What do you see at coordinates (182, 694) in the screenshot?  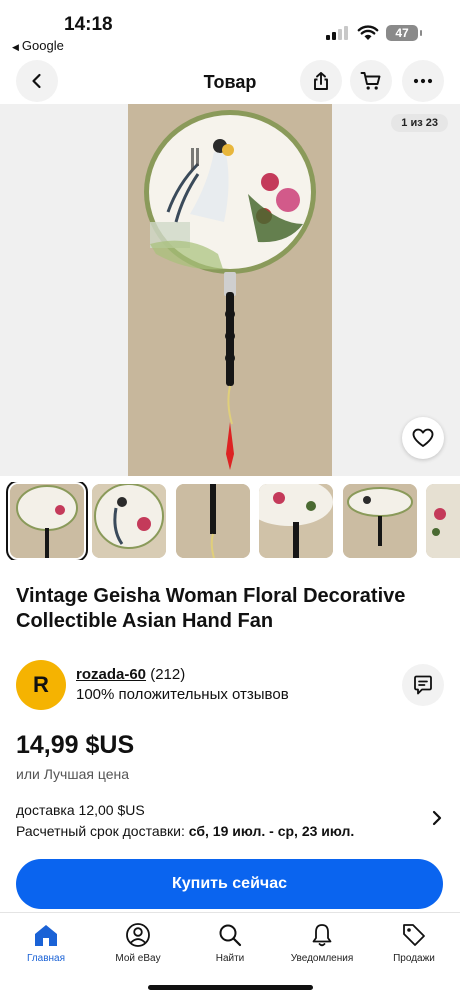 I see `seller-feedback: 100% положительных отзывов` at bounding box center [182, 694].